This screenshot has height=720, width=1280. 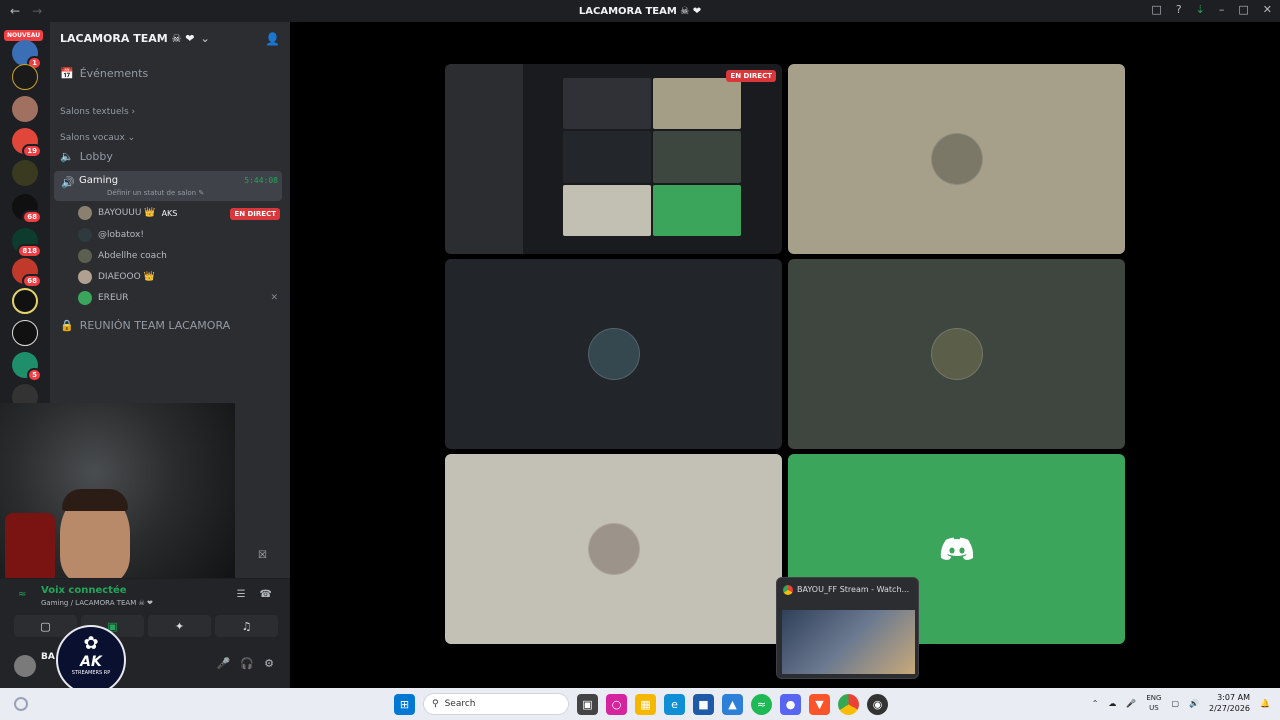 I want to click on server-icon: 818, so click(x=27, y=243).